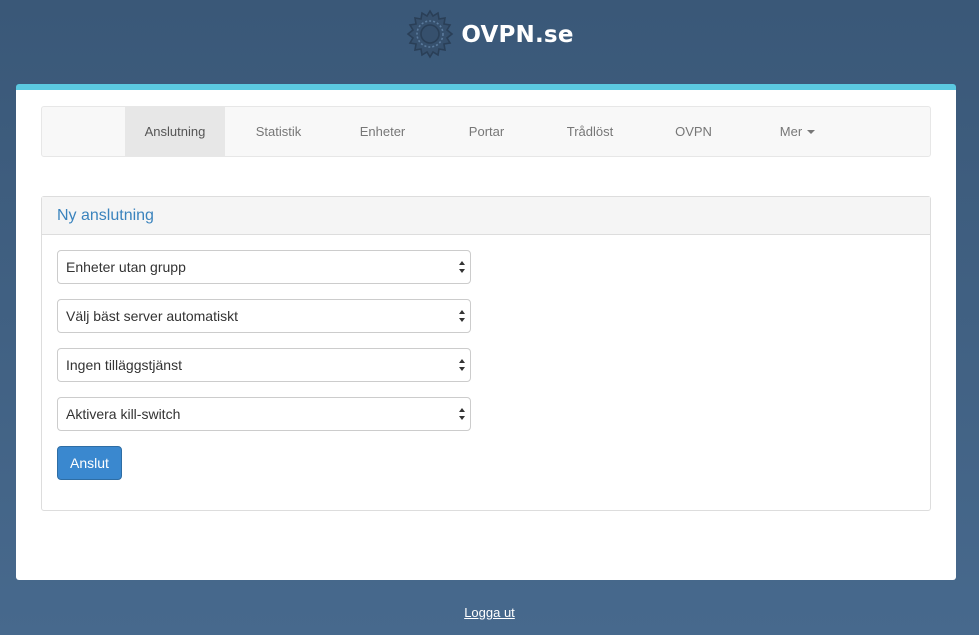  What do you see at coordinates (124, 365) in the screenshot?
I see `select-value: Ingen tilläggstjänst` at bounding box center [124, 365].